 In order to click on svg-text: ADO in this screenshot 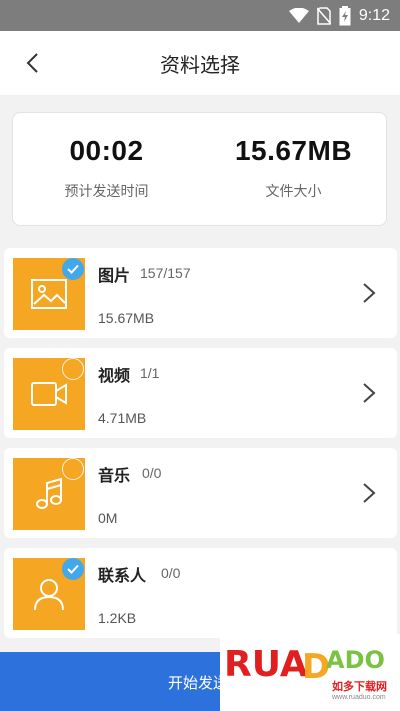, I will do `click(355, 660)`.